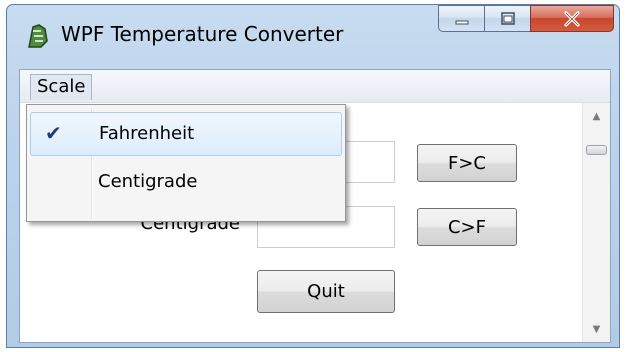  I want to click on menu-item-centigrade: Centigrade, so click(186, 183).